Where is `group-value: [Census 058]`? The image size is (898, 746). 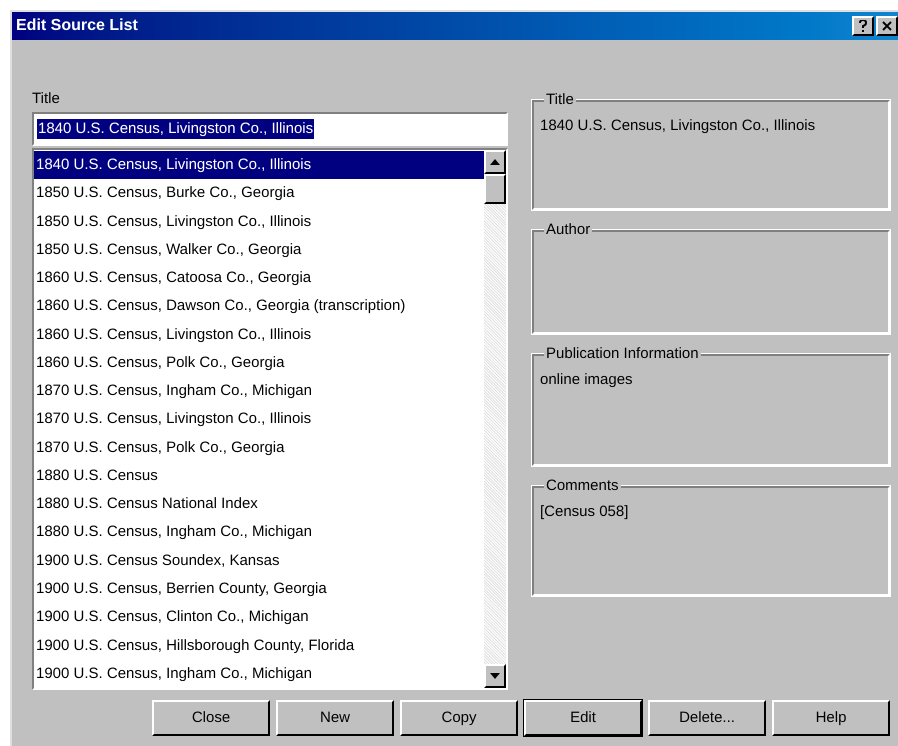
group-value: [Census 058] is located at coordinates (584, 511).